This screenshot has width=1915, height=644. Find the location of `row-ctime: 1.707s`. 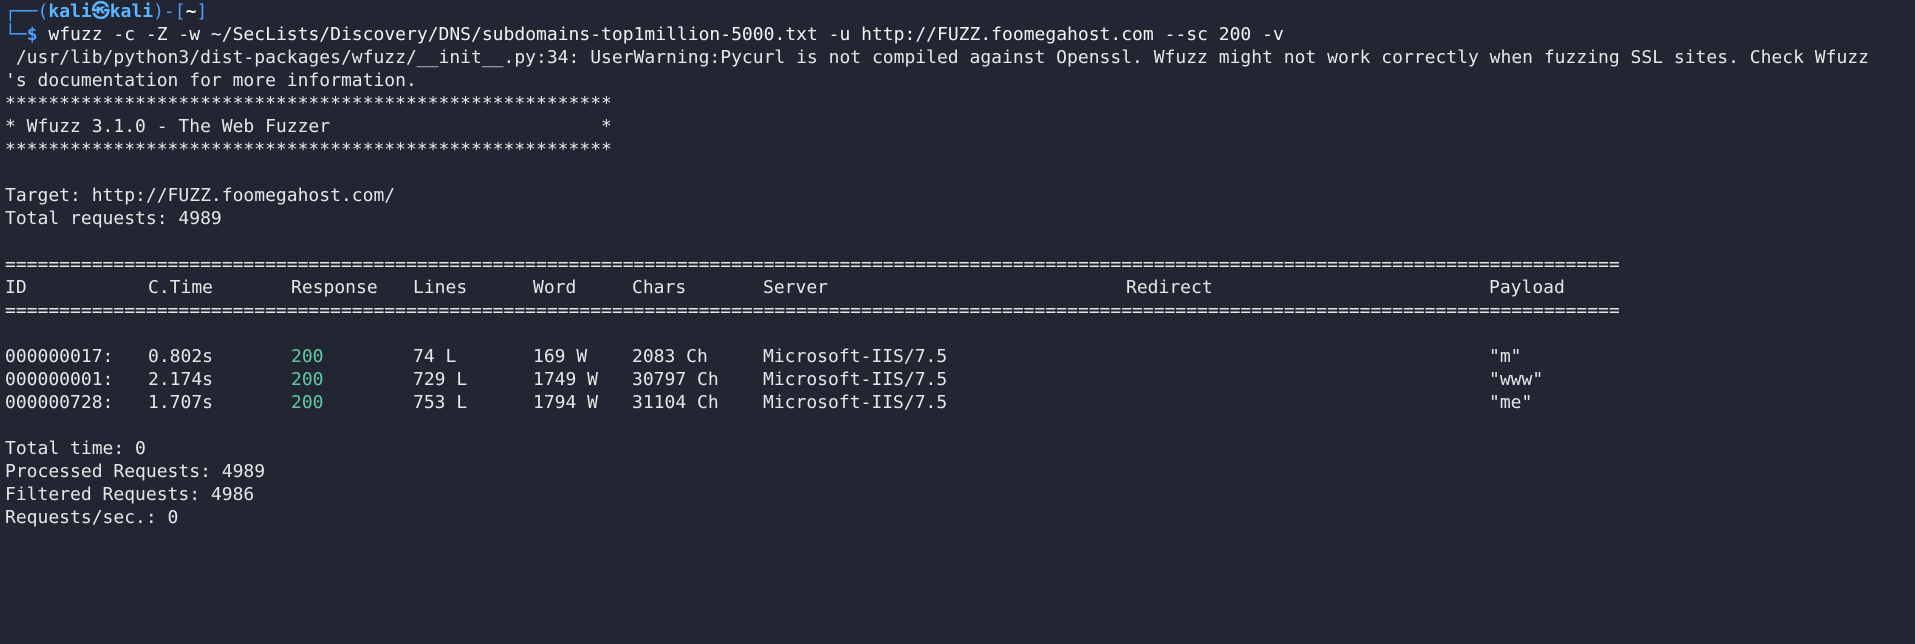

row-ctime: 1.707s is located at coordinates (181, 402).